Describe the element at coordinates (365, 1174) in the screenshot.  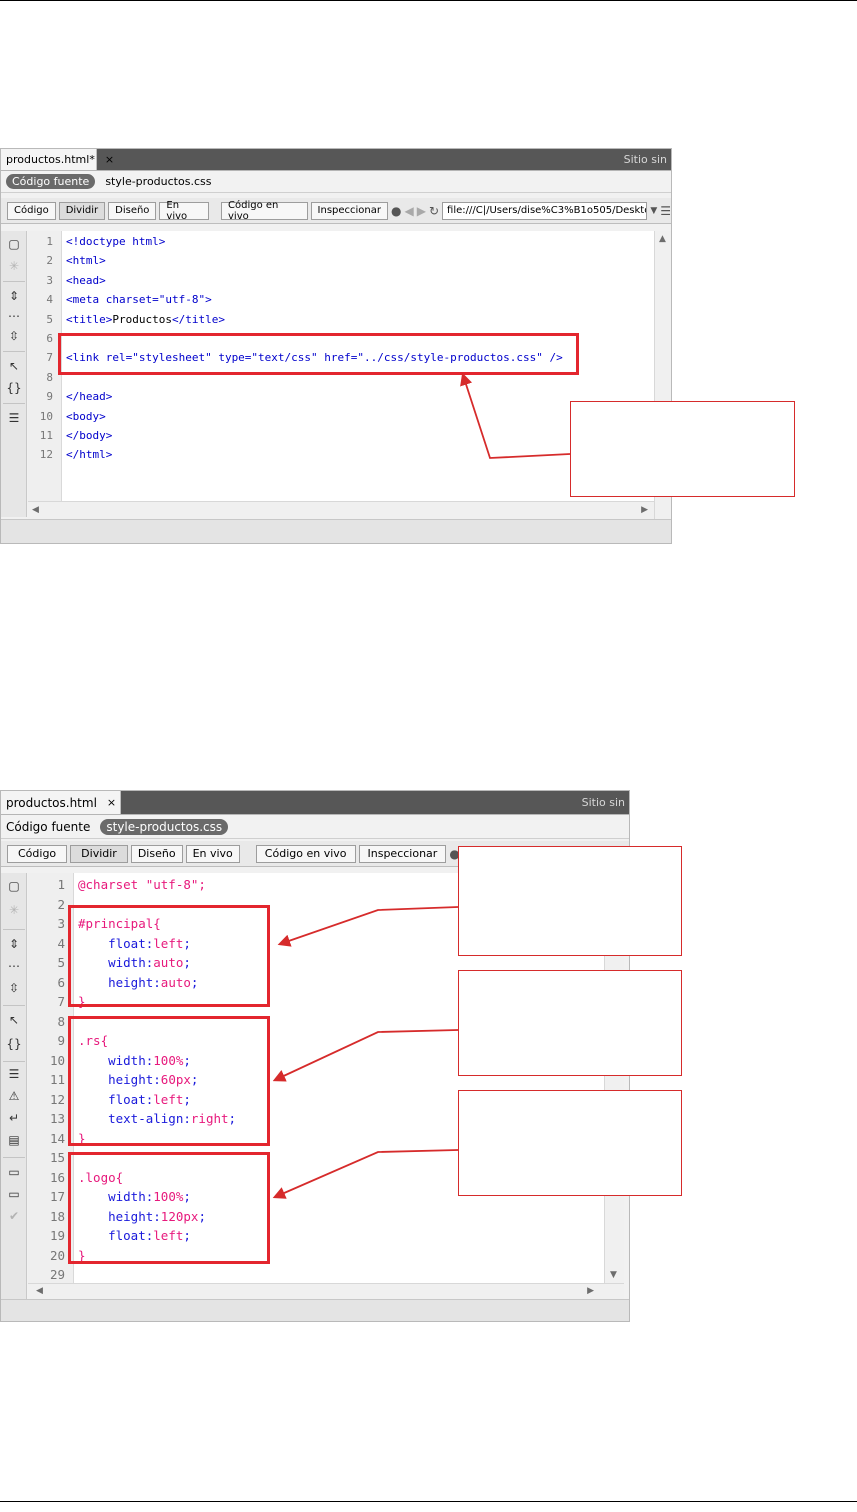
I see `arrow-logo` at that location.